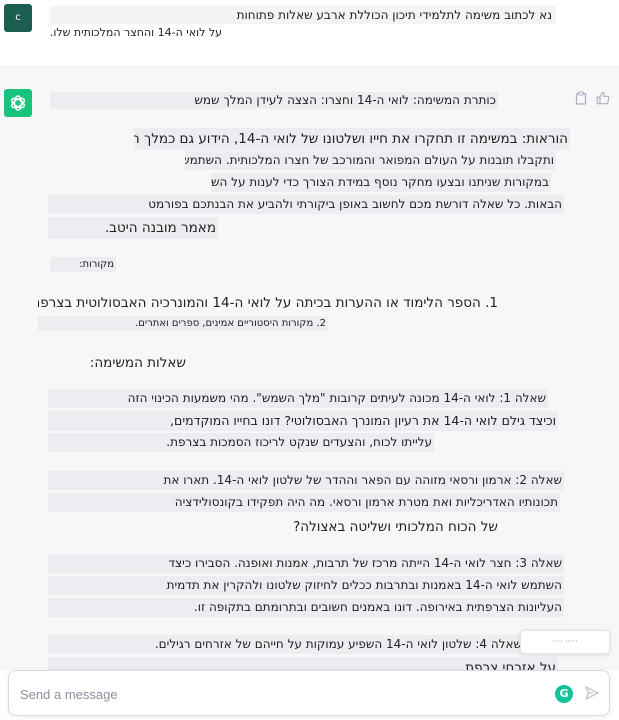  I want to click on question-2-line-3: של הכוח המלכותי ושליטה באצולה?, so click(395, 527).